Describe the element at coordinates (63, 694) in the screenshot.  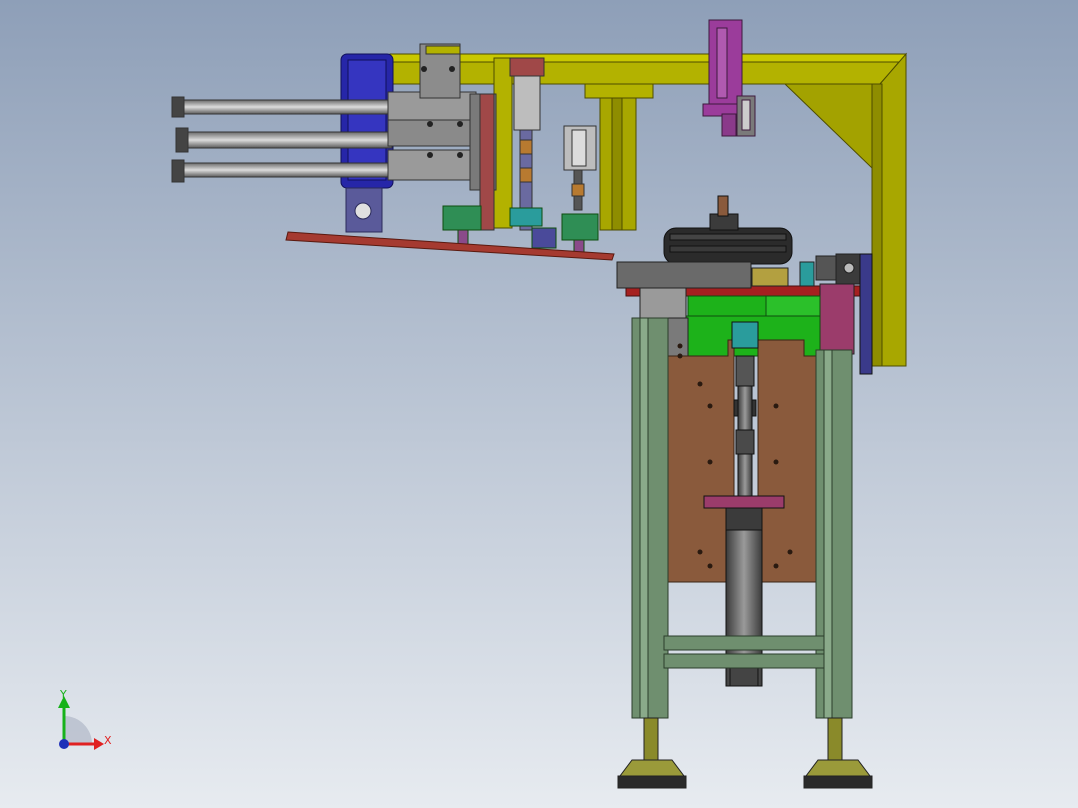
I see `y-axis-label: Y` at that location.